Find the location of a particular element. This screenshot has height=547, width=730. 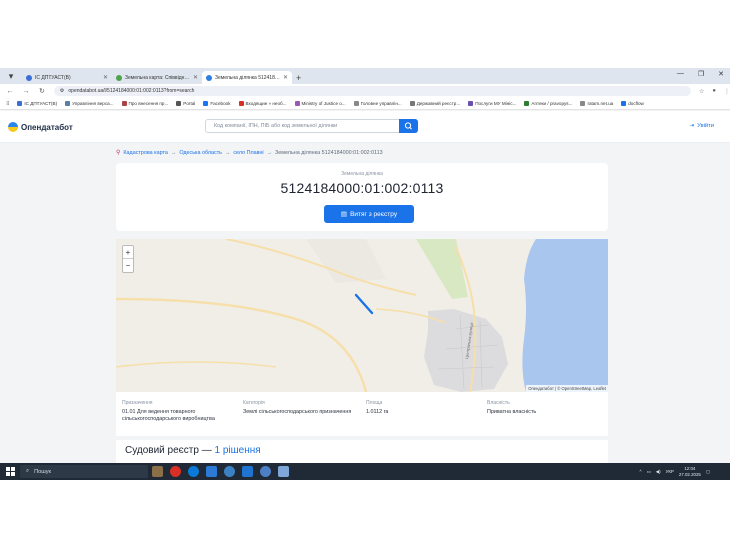

site-info-icon: ⚙ is located at coordinates (62, 91).